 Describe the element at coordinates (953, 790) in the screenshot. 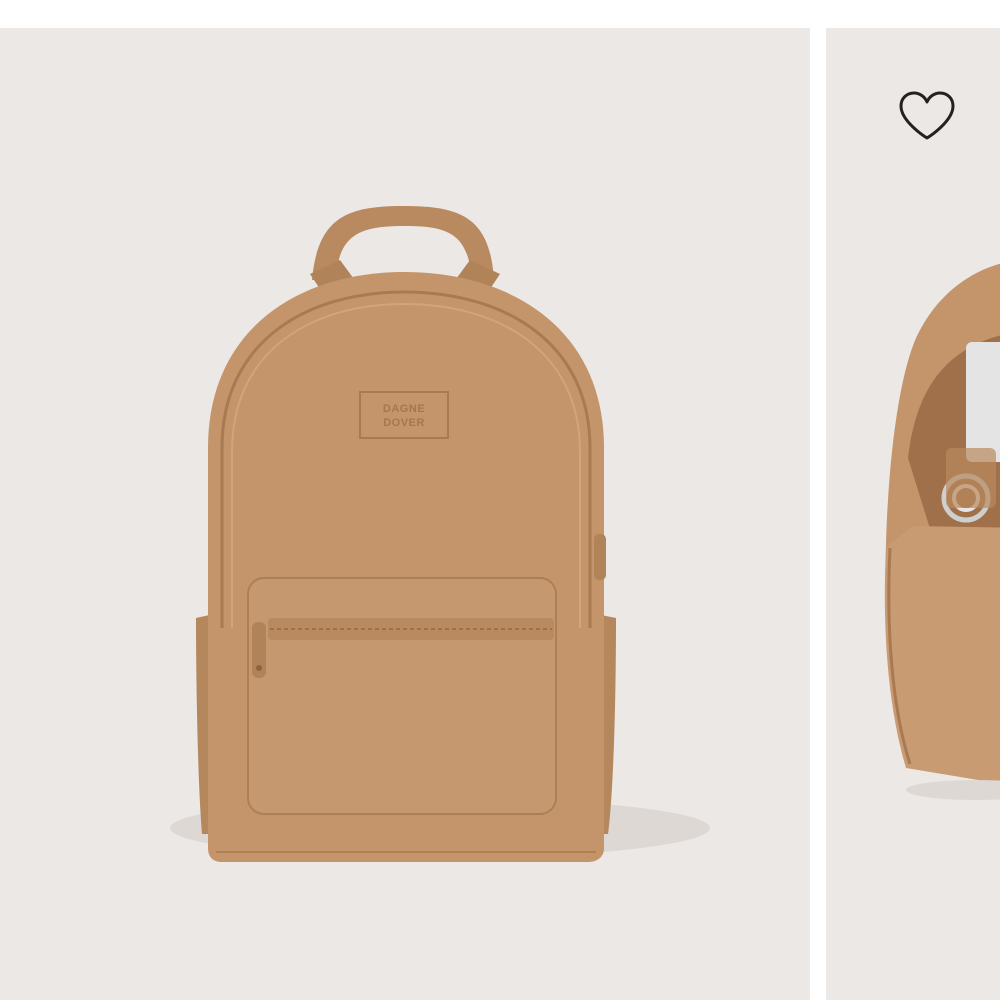

I see `open-floor-shadow` at that location.